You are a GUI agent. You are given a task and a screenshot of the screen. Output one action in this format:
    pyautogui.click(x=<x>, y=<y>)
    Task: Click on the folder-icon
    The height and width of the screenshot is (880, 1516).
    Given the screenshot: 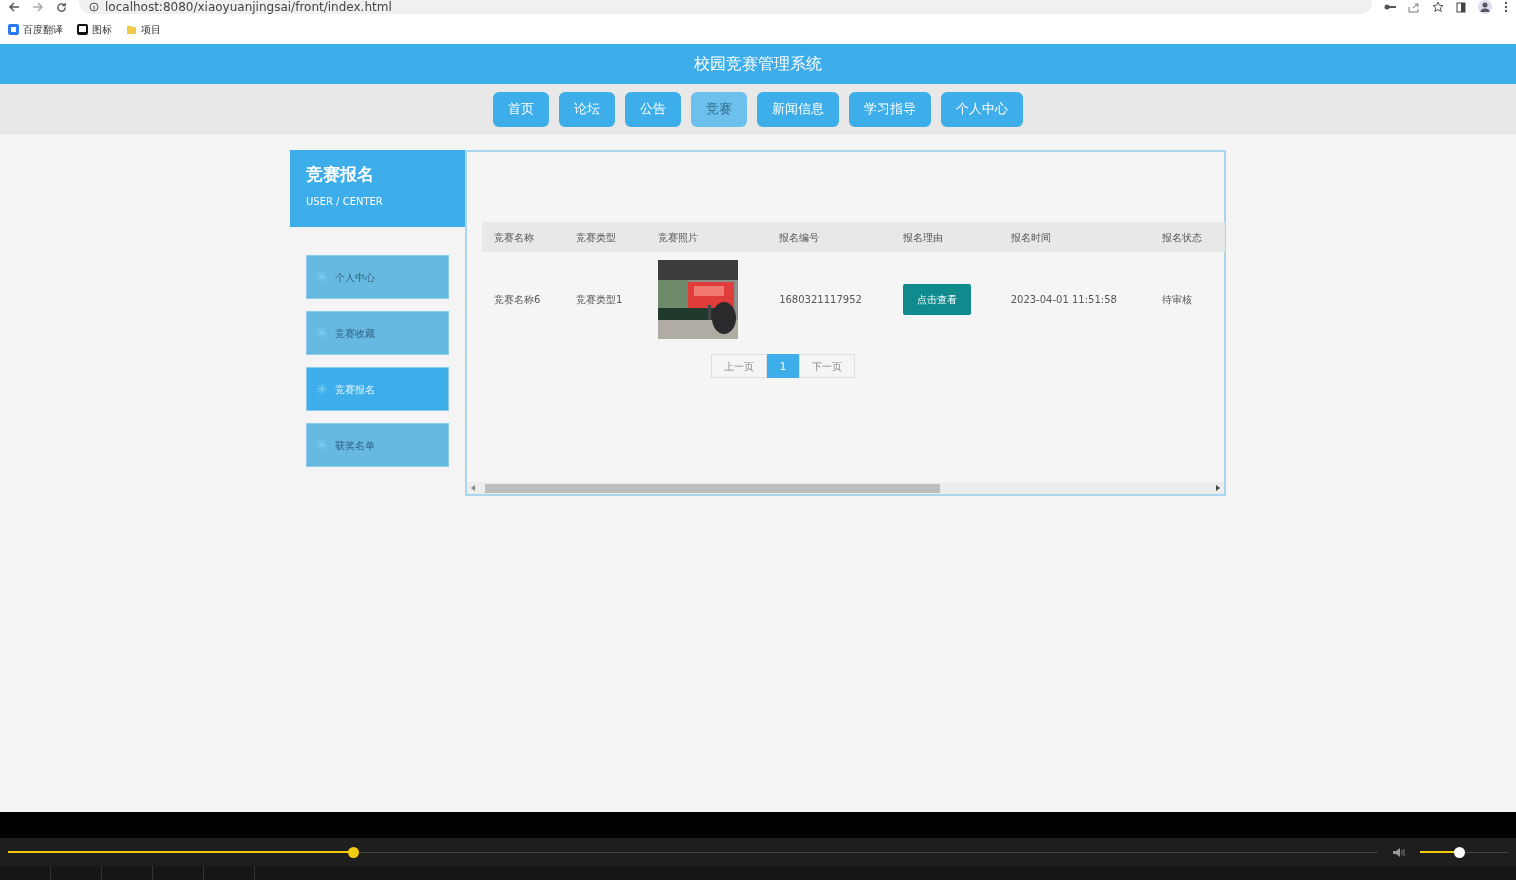 What is the action you would take?
    pyautogui.click(x=131, y=29)
    